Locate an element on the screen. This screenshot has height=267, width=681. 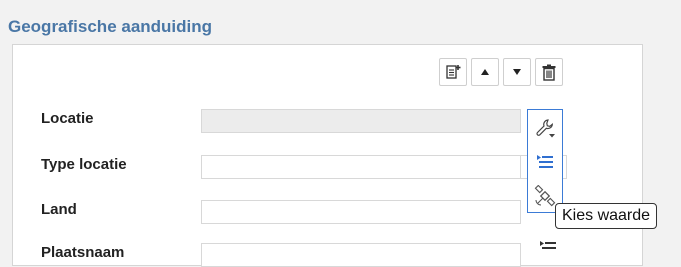
choose-value-list-button is located at coordinates (545, 162).